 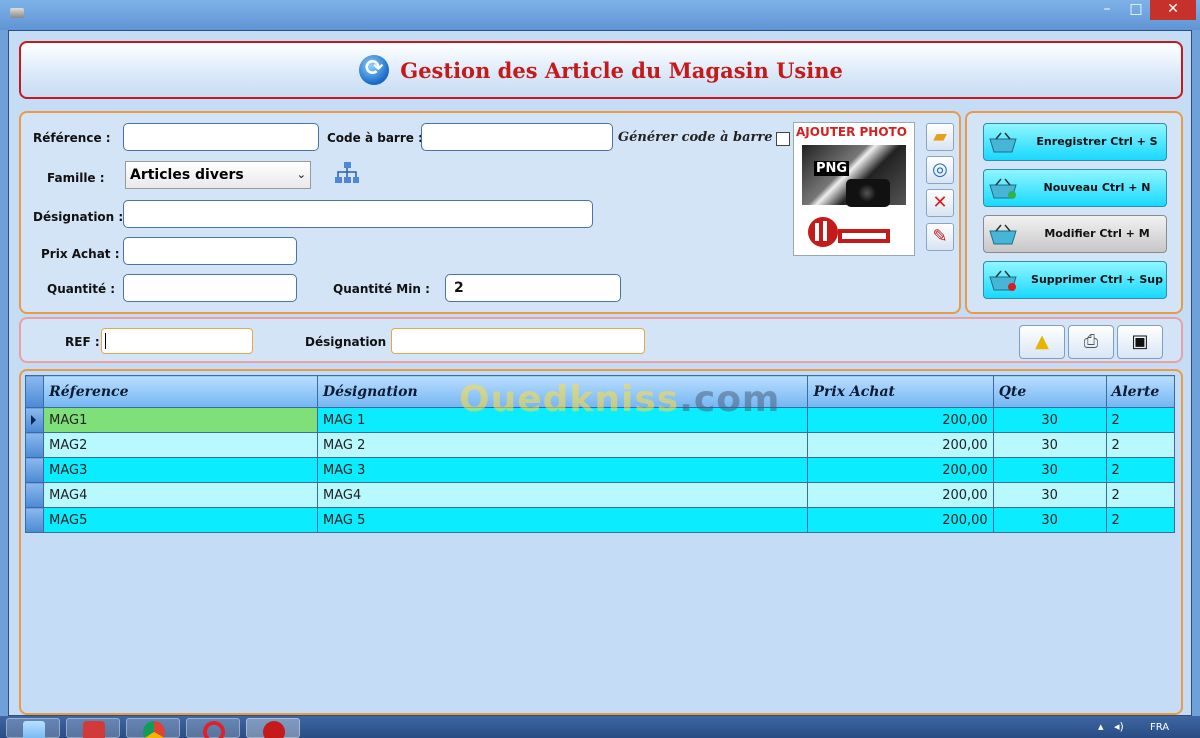 What do you see at coordinates (33, 728) in the screenshot?
I see `taskbar-start-button` at bounding box center [33, 728].